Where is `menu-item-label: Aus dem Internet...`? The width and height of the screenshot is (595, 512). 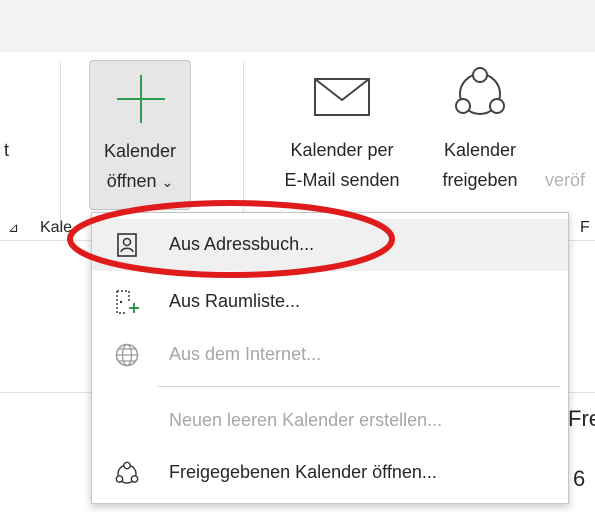 menu-item-label: Aus dem Internet... is located at coordinates (245, 354).